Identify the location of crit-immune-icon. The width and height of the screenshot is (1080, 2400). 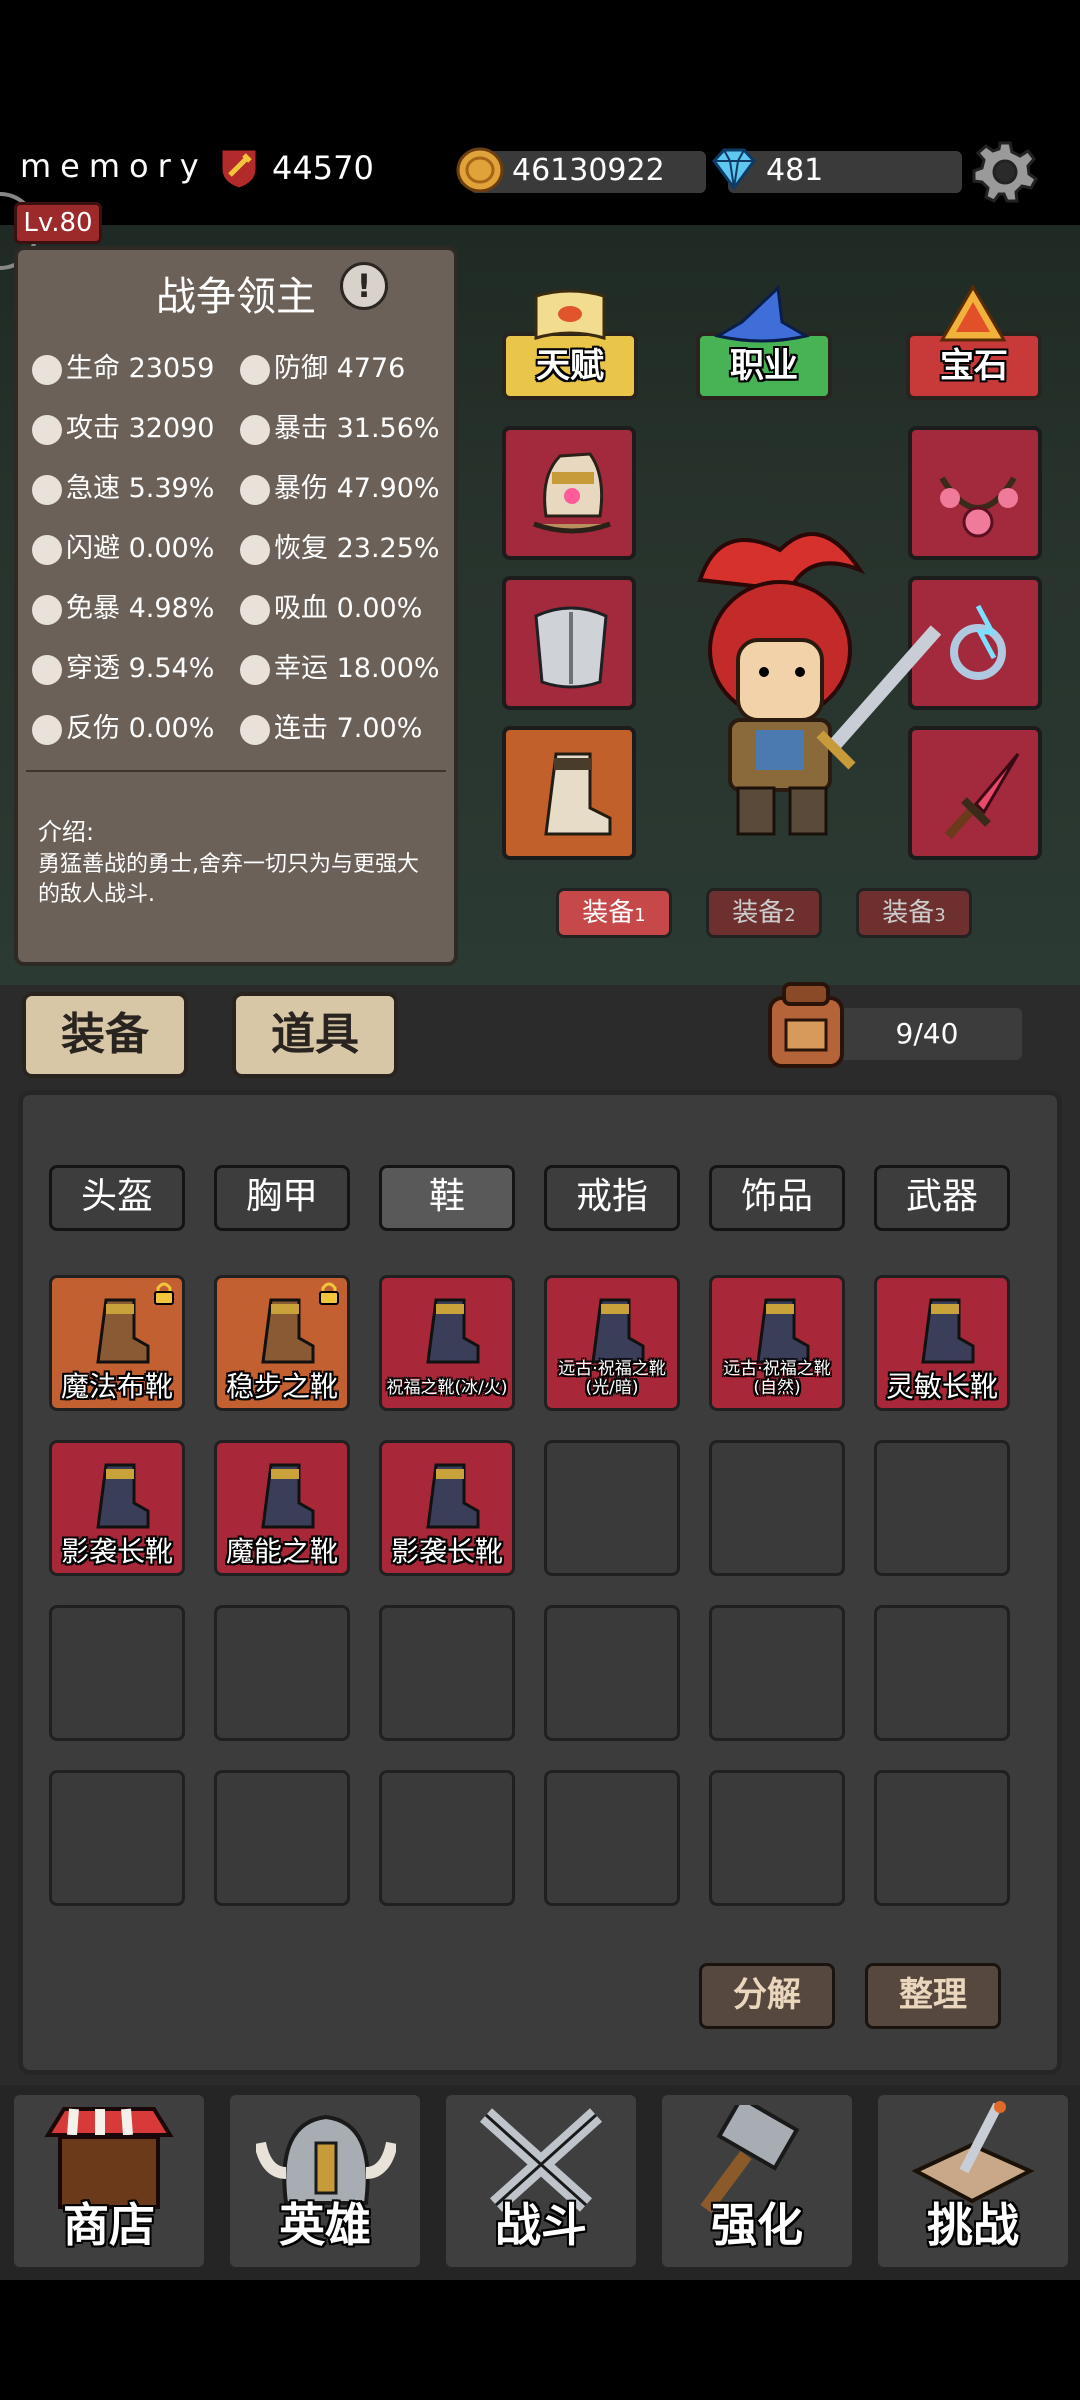
(47, 609).